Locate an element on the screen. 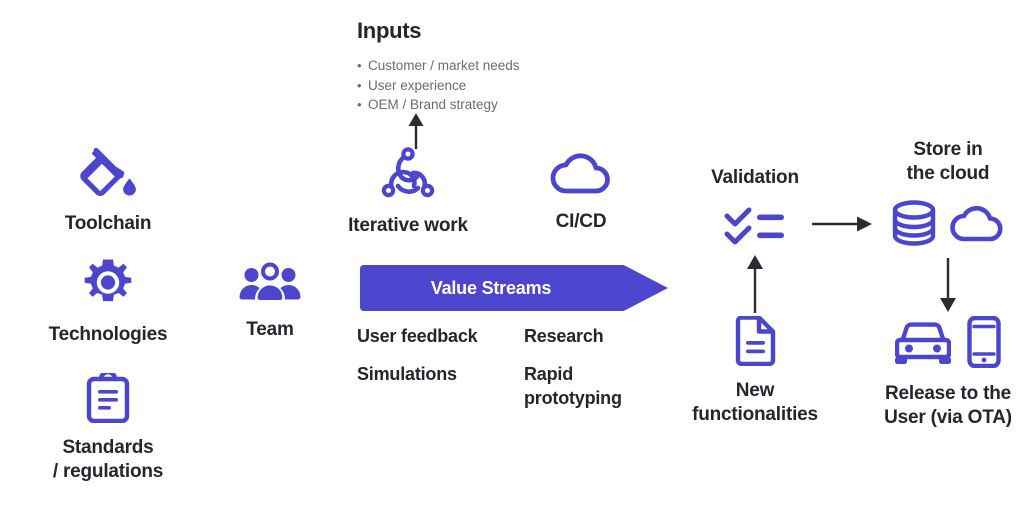 Image resolution: width=1024 pixels, height=506 pixels. cloud-icon is located at coordinates (581, 173).